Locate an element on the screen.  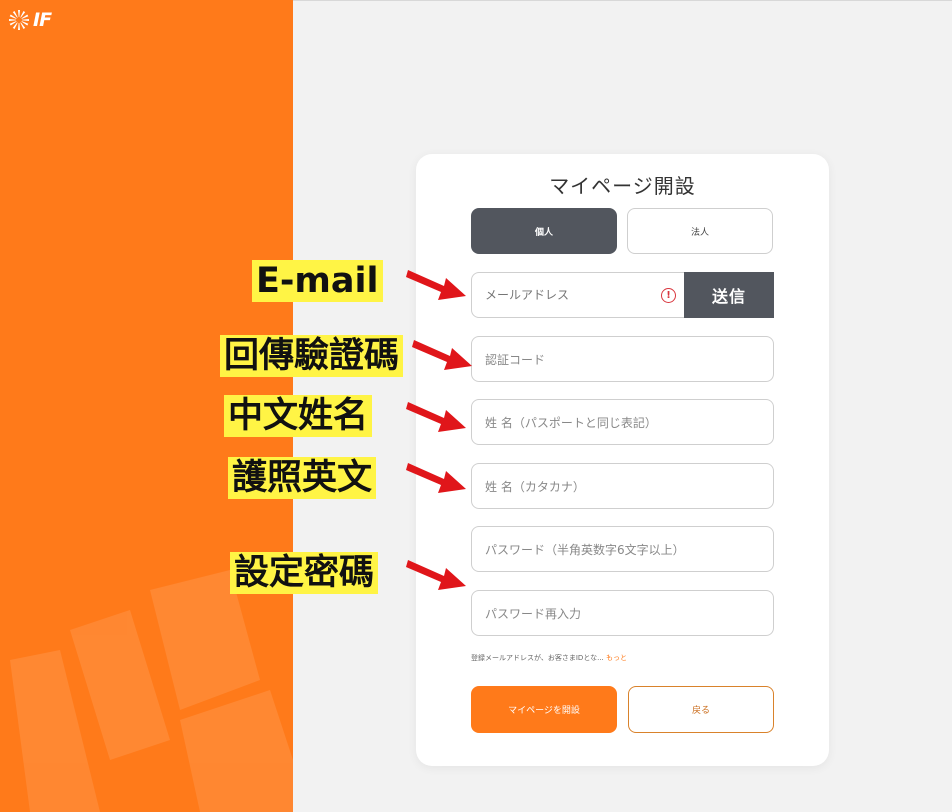
name-passport-input: 姓 名（パスポートと同じ表記） is located at coordinates (622, 422).